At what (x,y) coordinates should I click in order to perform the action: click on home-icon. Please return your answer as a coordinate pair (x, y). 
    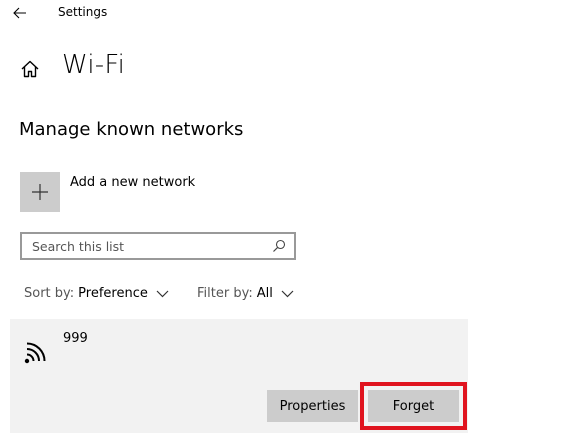
    Looking at the image, I should click on (30, 69).